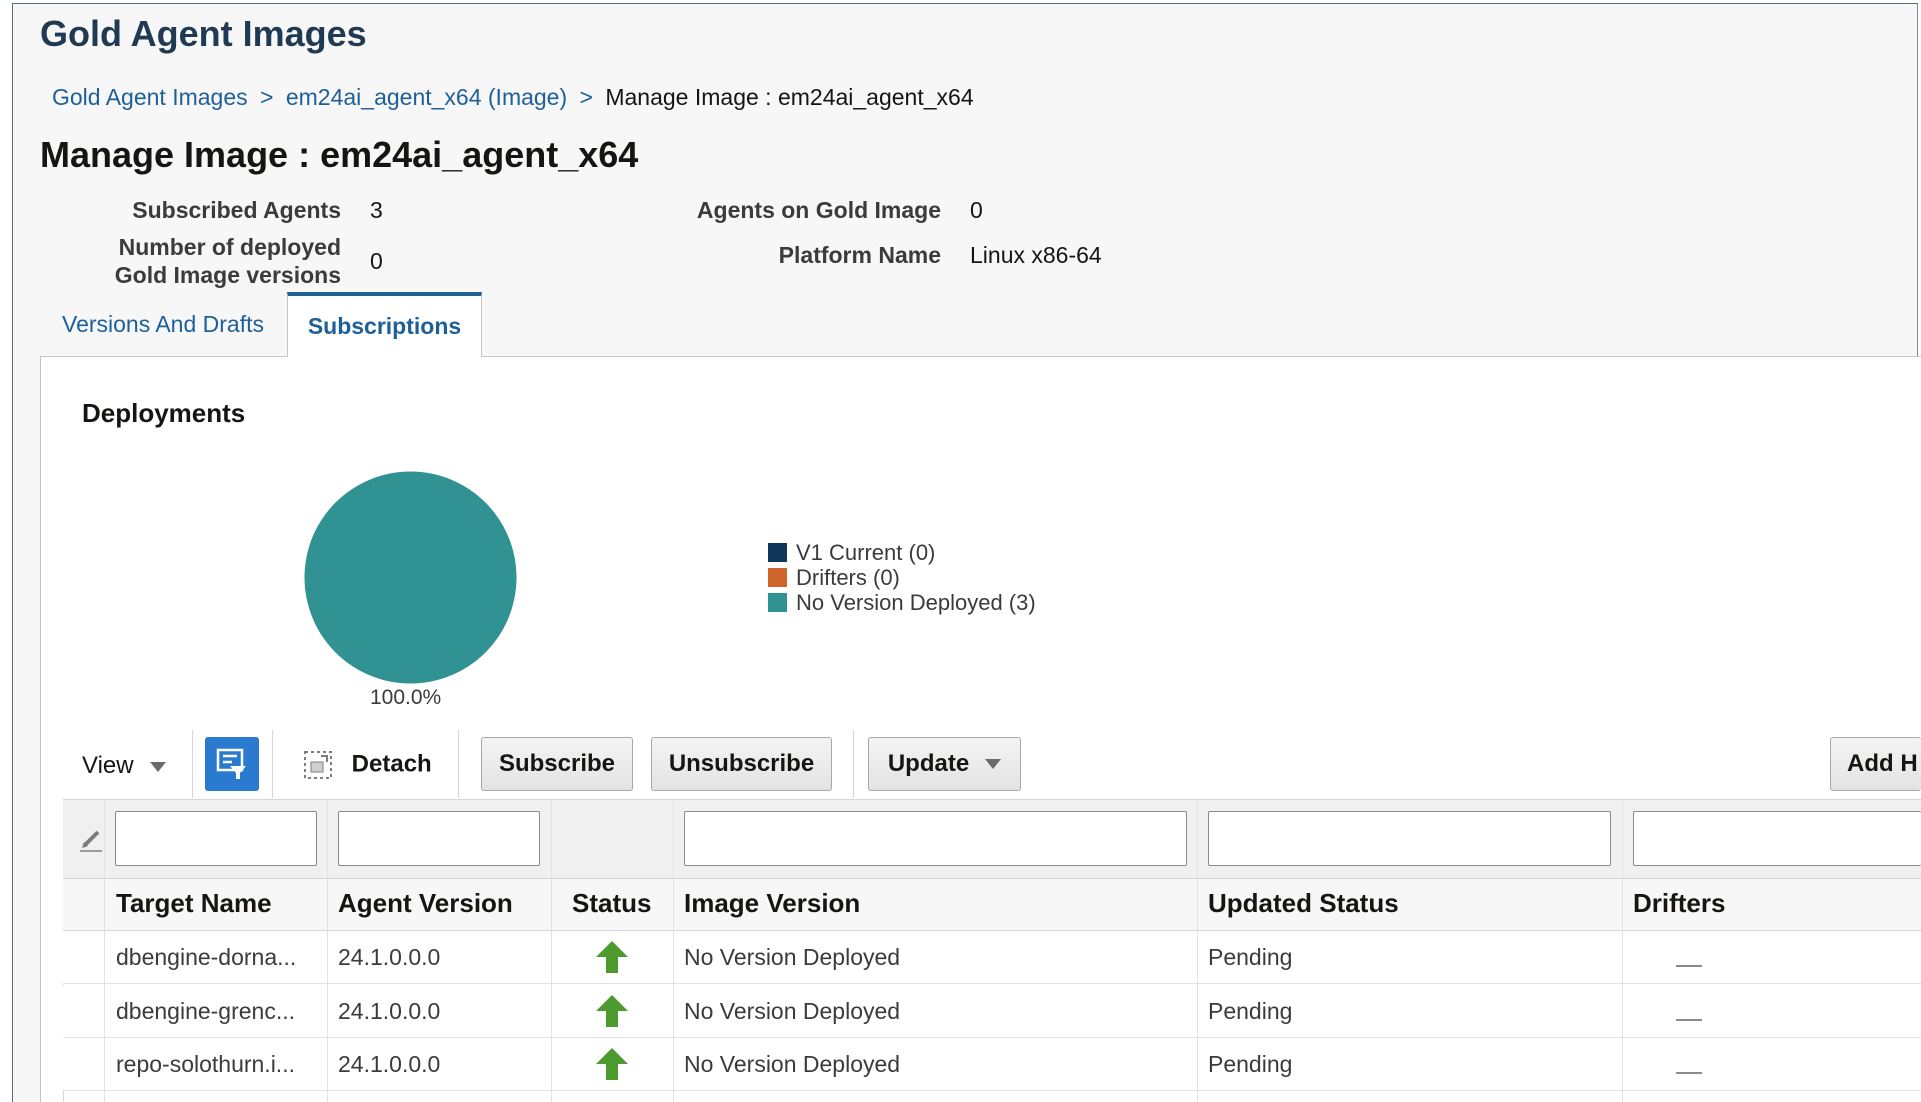  Describe the element at coordinates (777, 602) in the screenshot. I see `legend-swatch-no-version-deployed` at that location.